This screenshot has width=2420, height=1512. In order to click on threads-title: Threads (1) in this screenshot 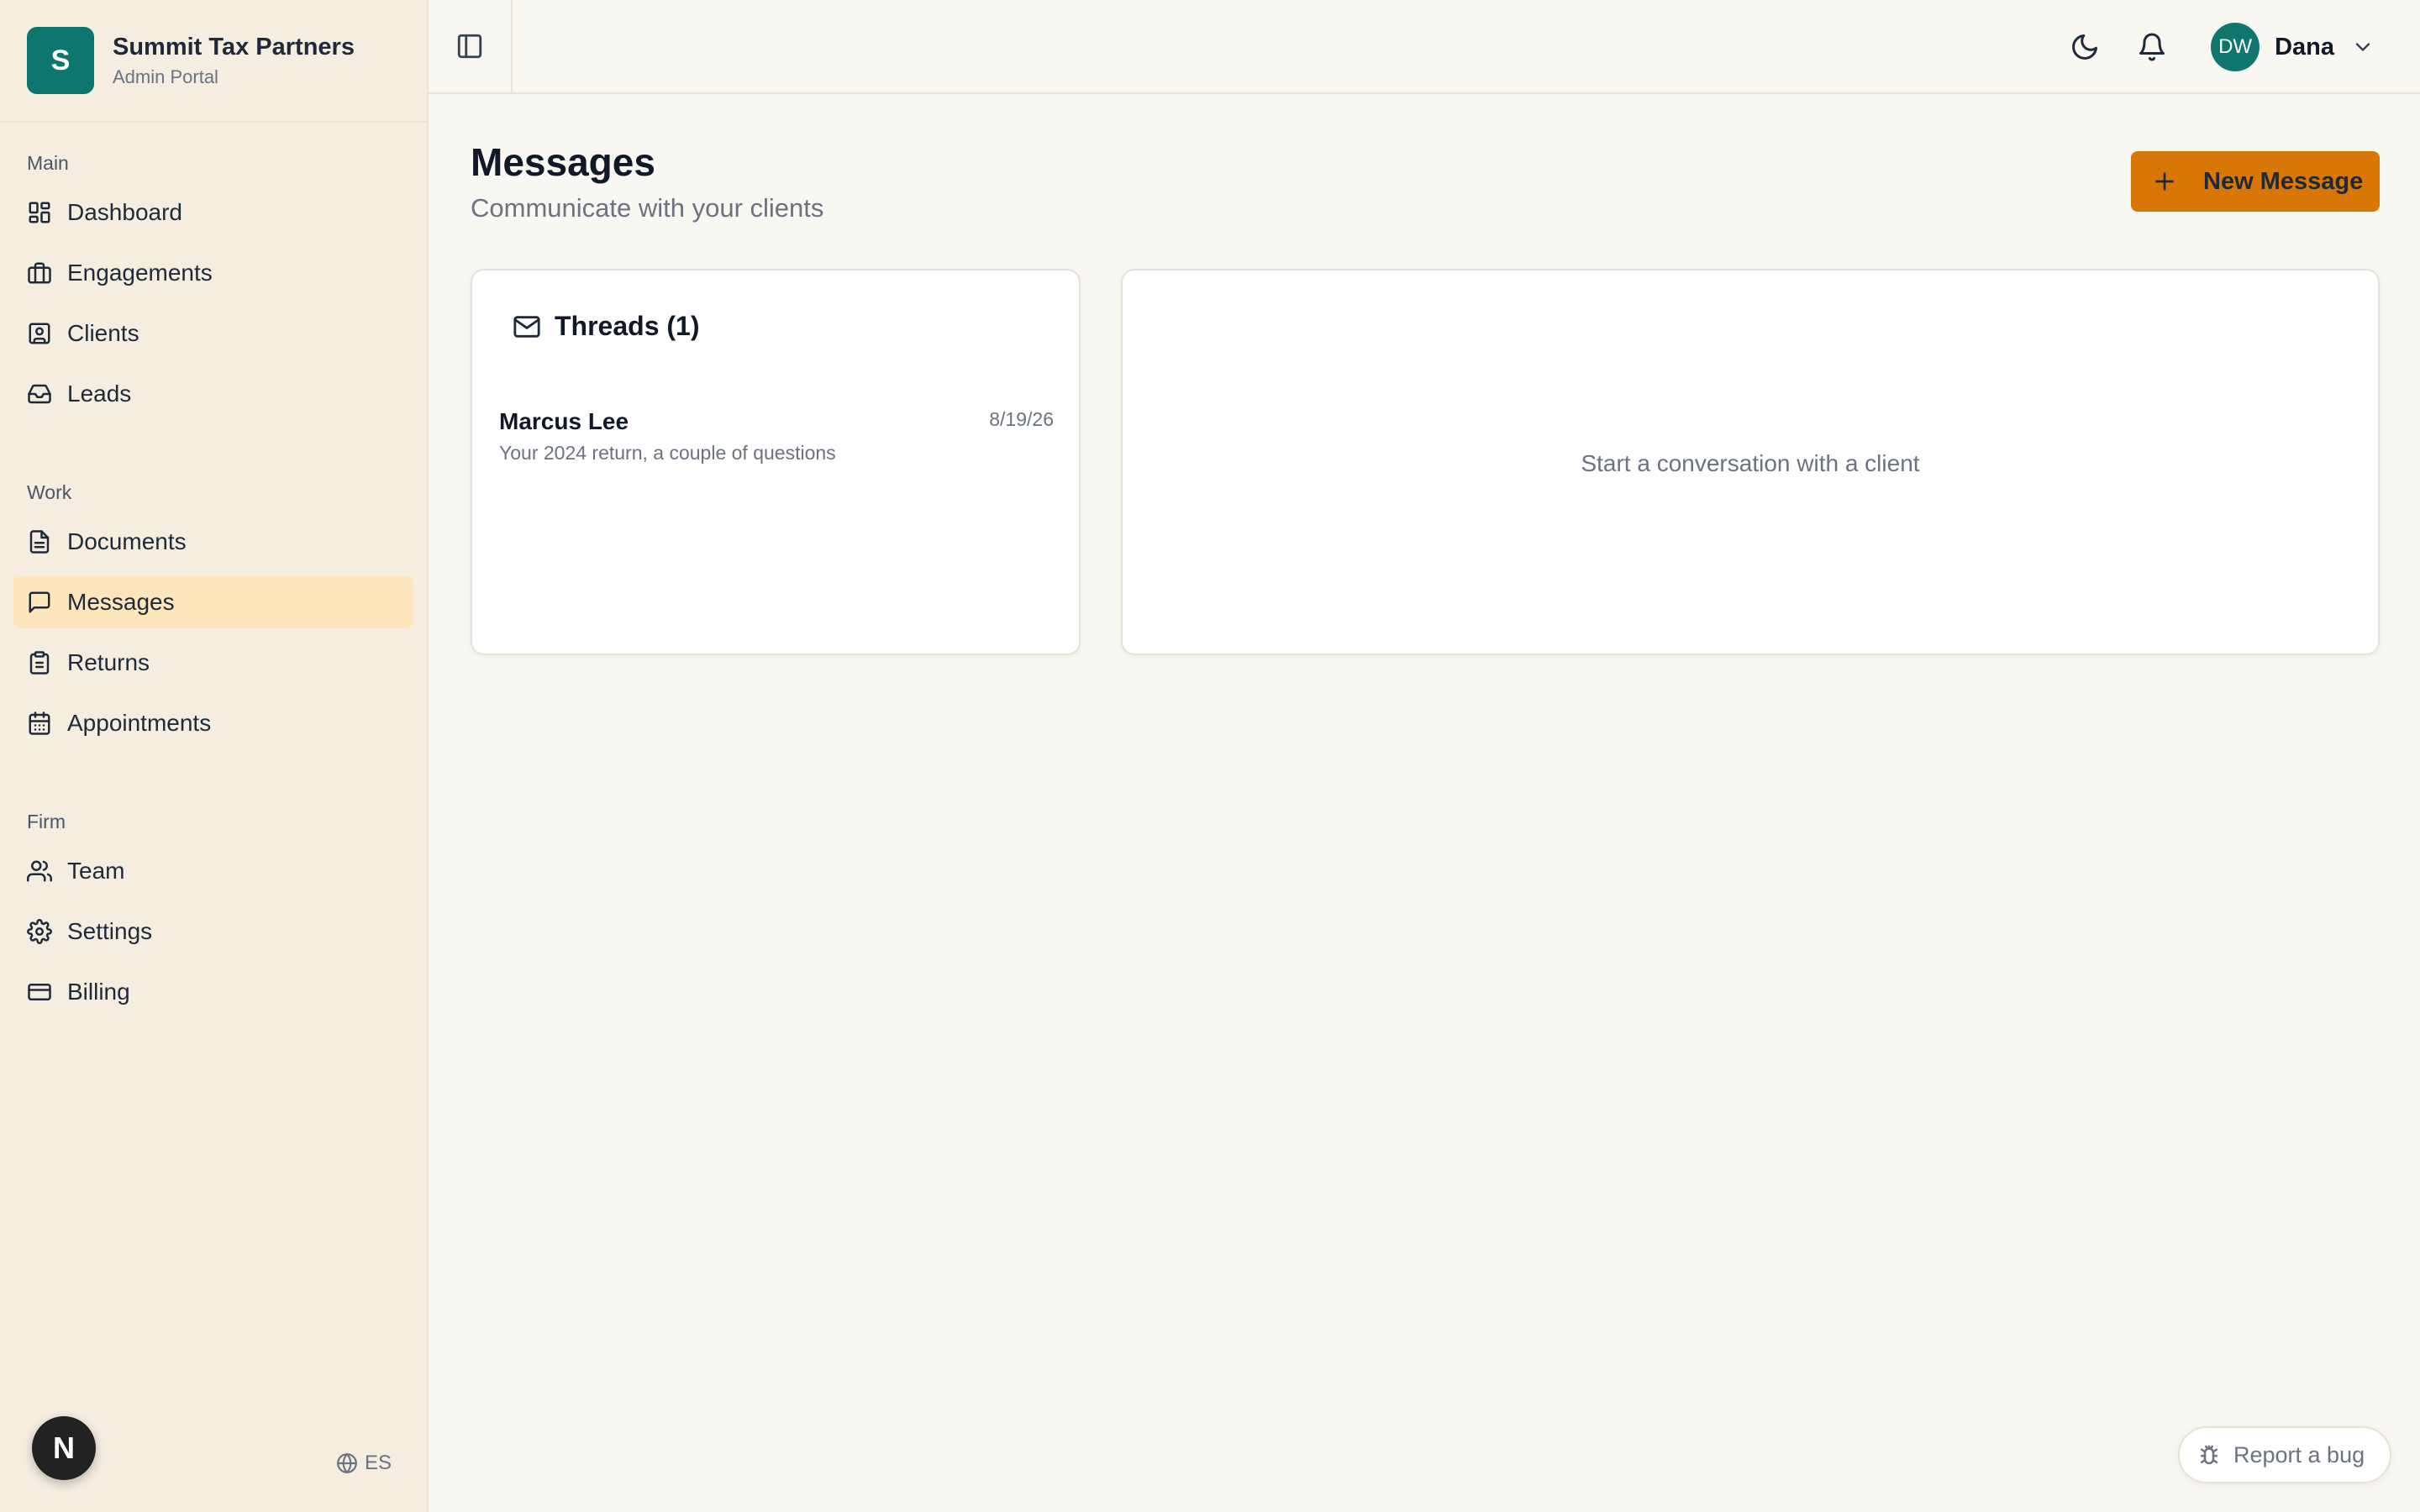, I will do `click(628, 326)`.